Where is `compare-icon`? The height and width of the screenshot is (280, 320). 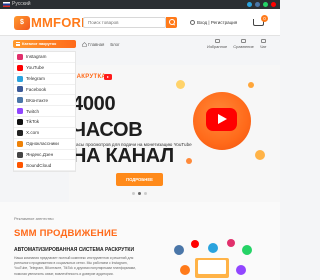
compare-icon is located at coordinates (244, 41).